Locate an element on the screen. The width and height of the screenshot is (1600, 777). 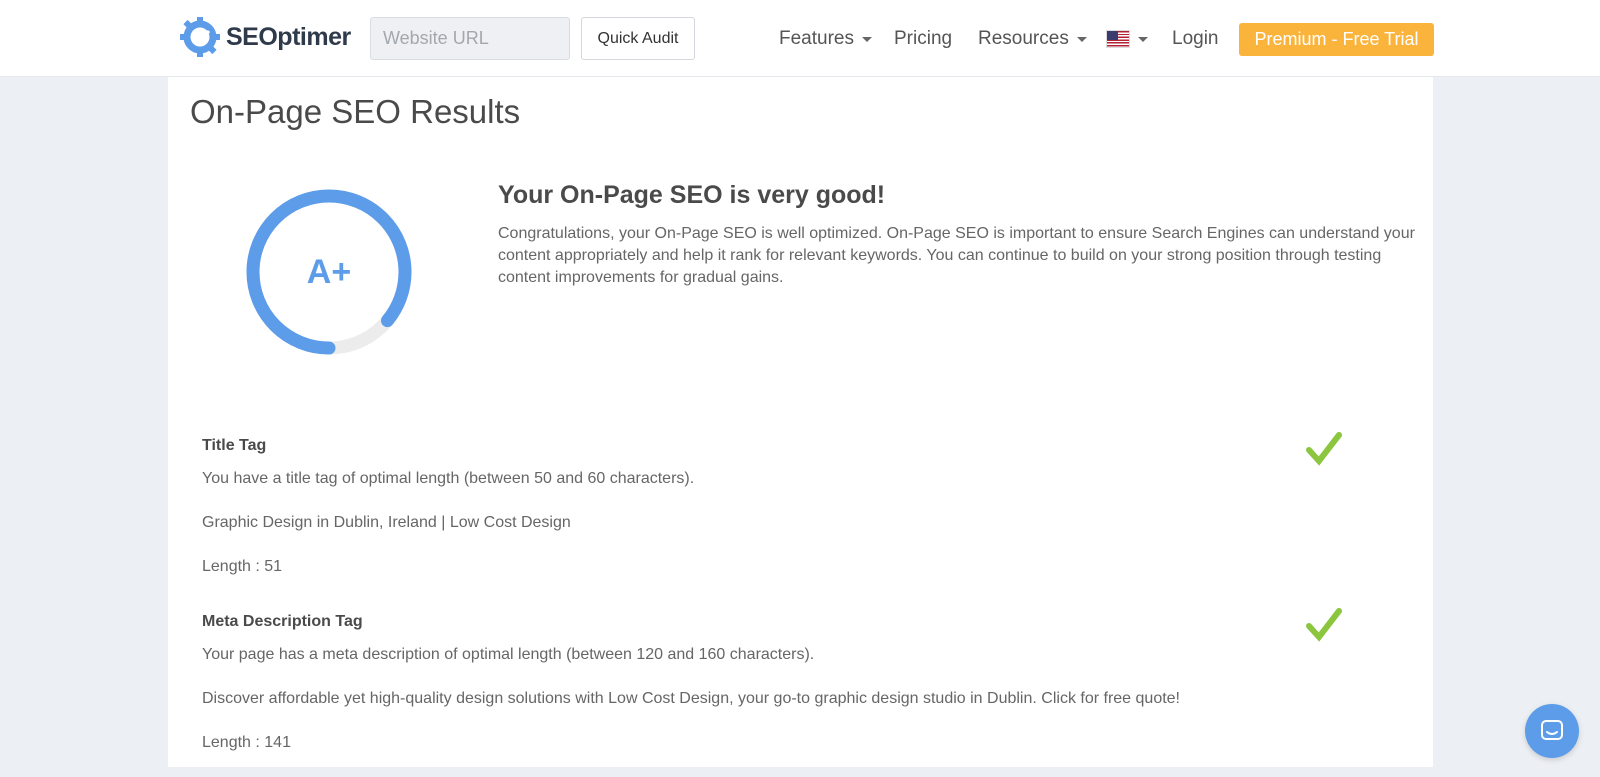
nav-pricing-label: Pricing is located at coordinates (923, 38).